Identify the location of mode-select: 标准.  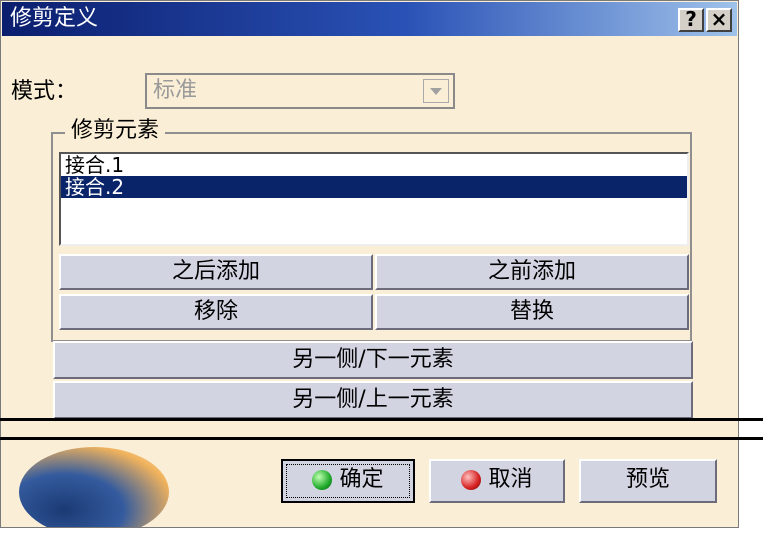
(300, 91).